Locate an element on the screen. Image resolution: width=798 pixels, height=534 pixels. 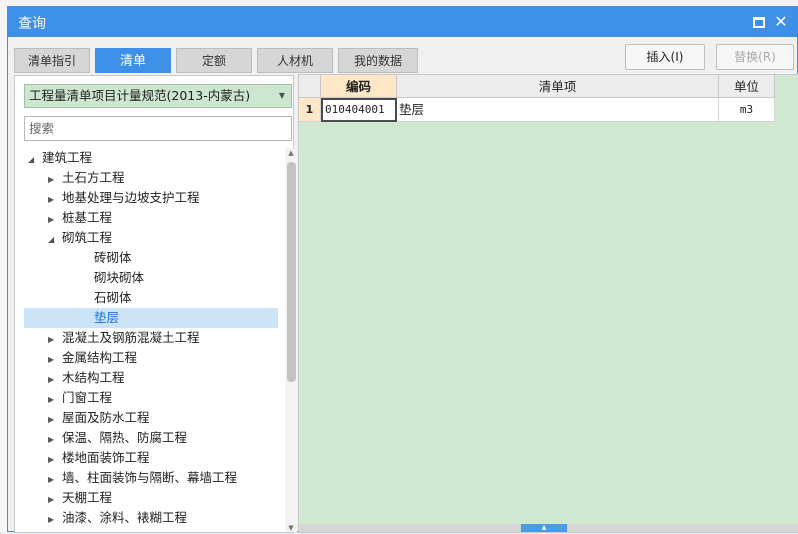
tree-item-label: 地基处理与边坡支护工程 is located at coordinates (131, 197).